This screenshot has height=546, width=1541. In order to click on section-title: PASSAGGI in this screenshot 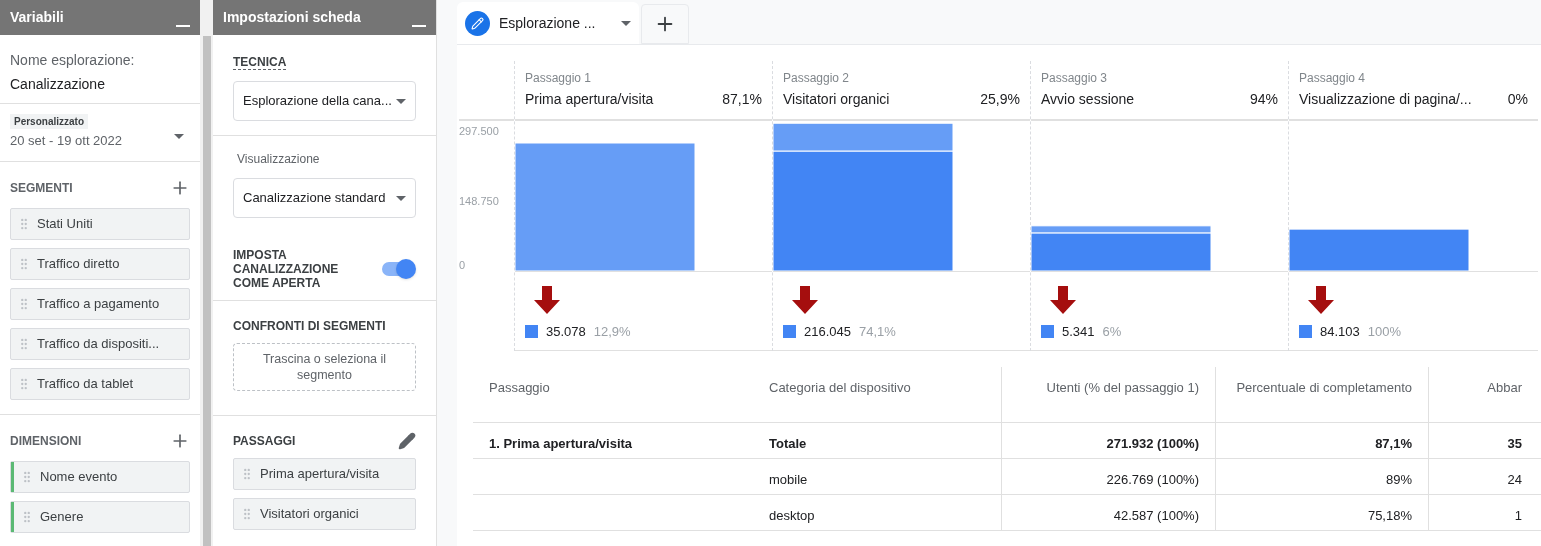, I will do `click(264, 441)`.